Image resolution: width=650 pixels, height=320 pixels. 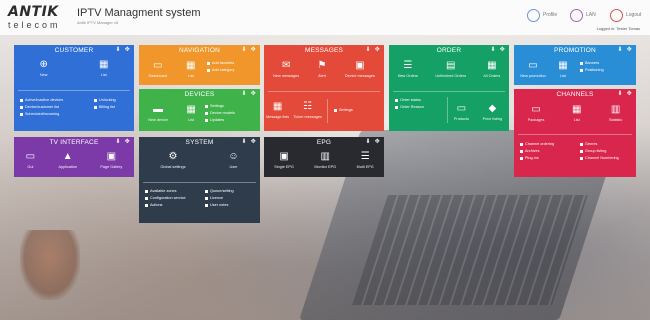 What do you see at coordinates (575, 94) in the screenshot?
I see `tile-header: CHANNELS ⬇ ✥` at bounding box center [575, 94].